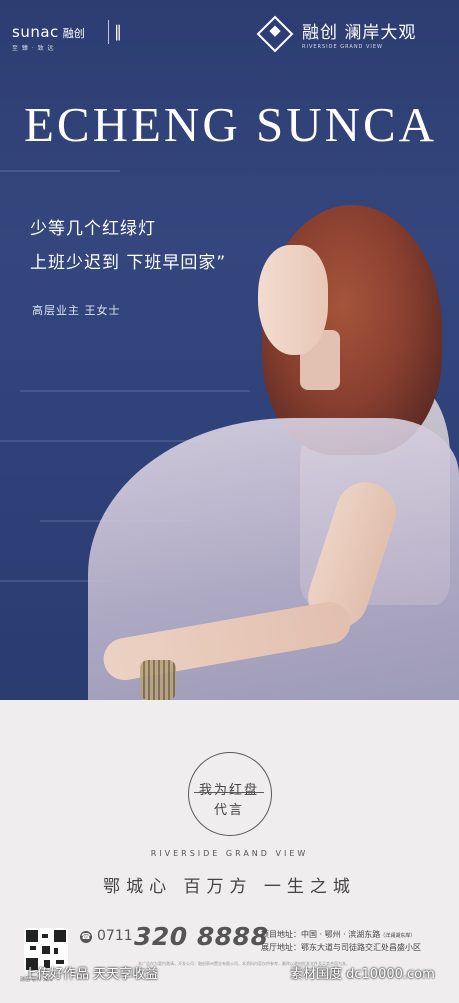  Describe the element at coordinates (93, 229) in the screenshot. I see `quote-line-1: 少等几个红绿灯` at that location.